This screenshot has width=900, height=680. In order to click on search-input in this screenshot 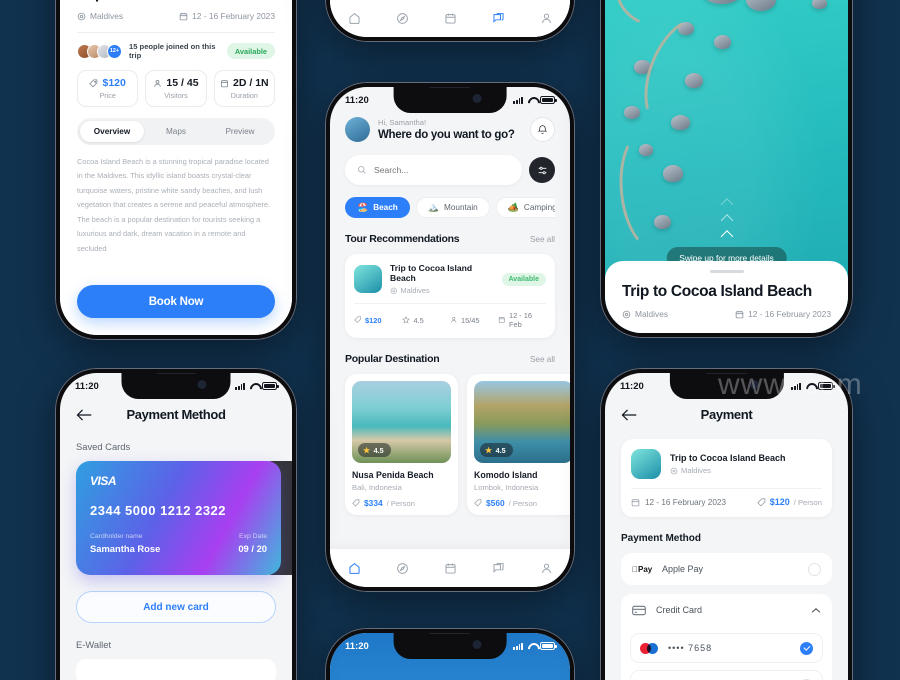, I will do `click(442, 170)`.